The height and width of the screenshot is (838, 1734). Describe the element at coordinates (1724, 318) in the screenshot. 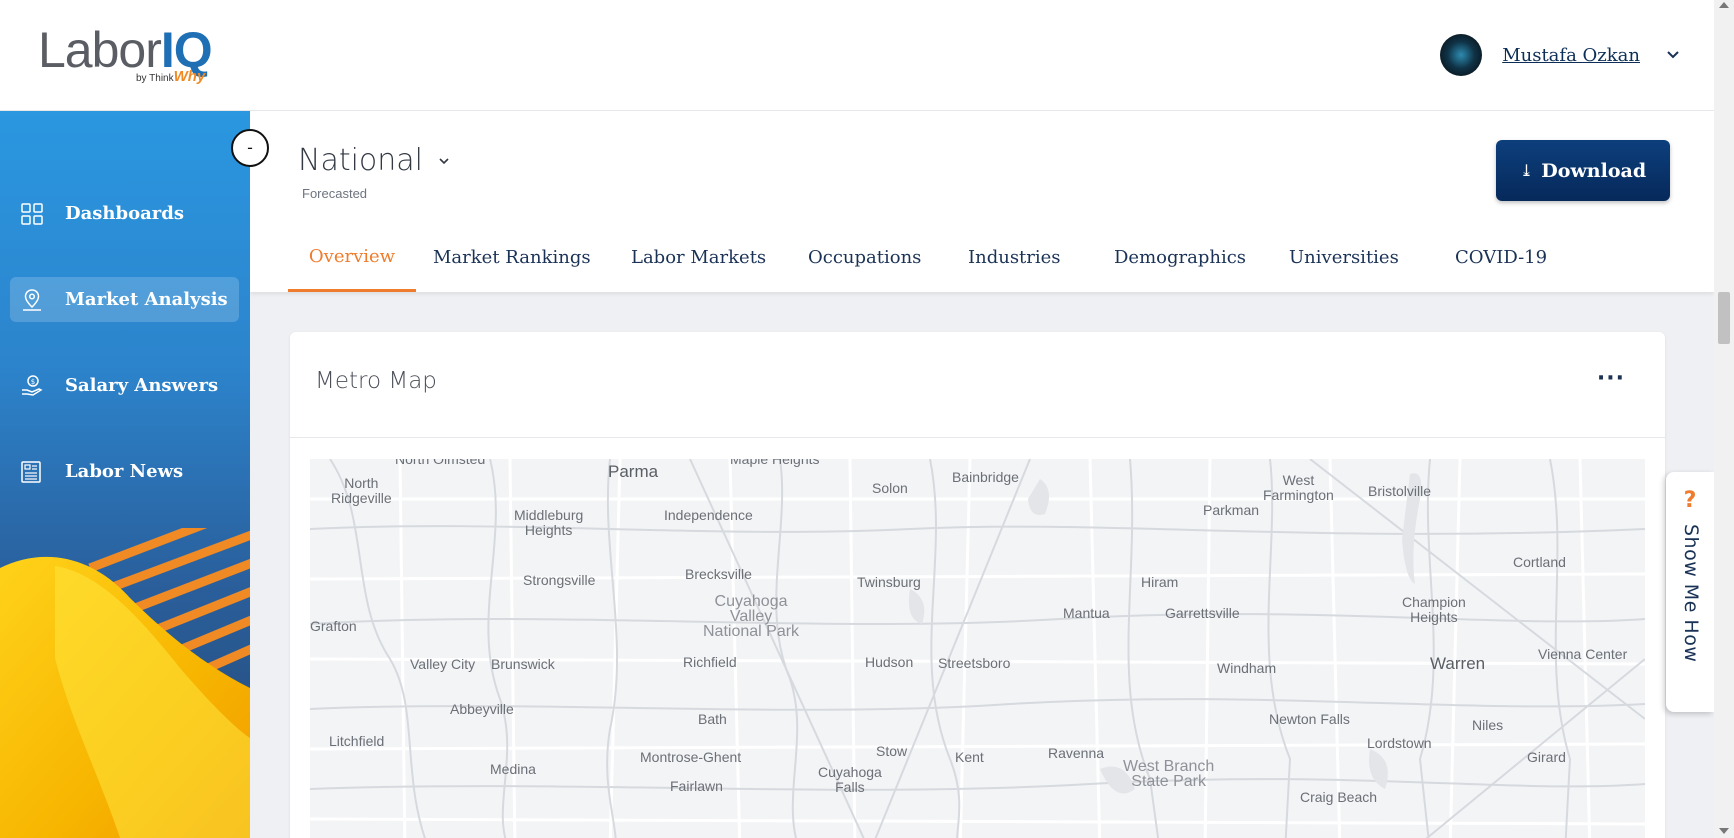

I see `scrollbar-thumb` at that location.